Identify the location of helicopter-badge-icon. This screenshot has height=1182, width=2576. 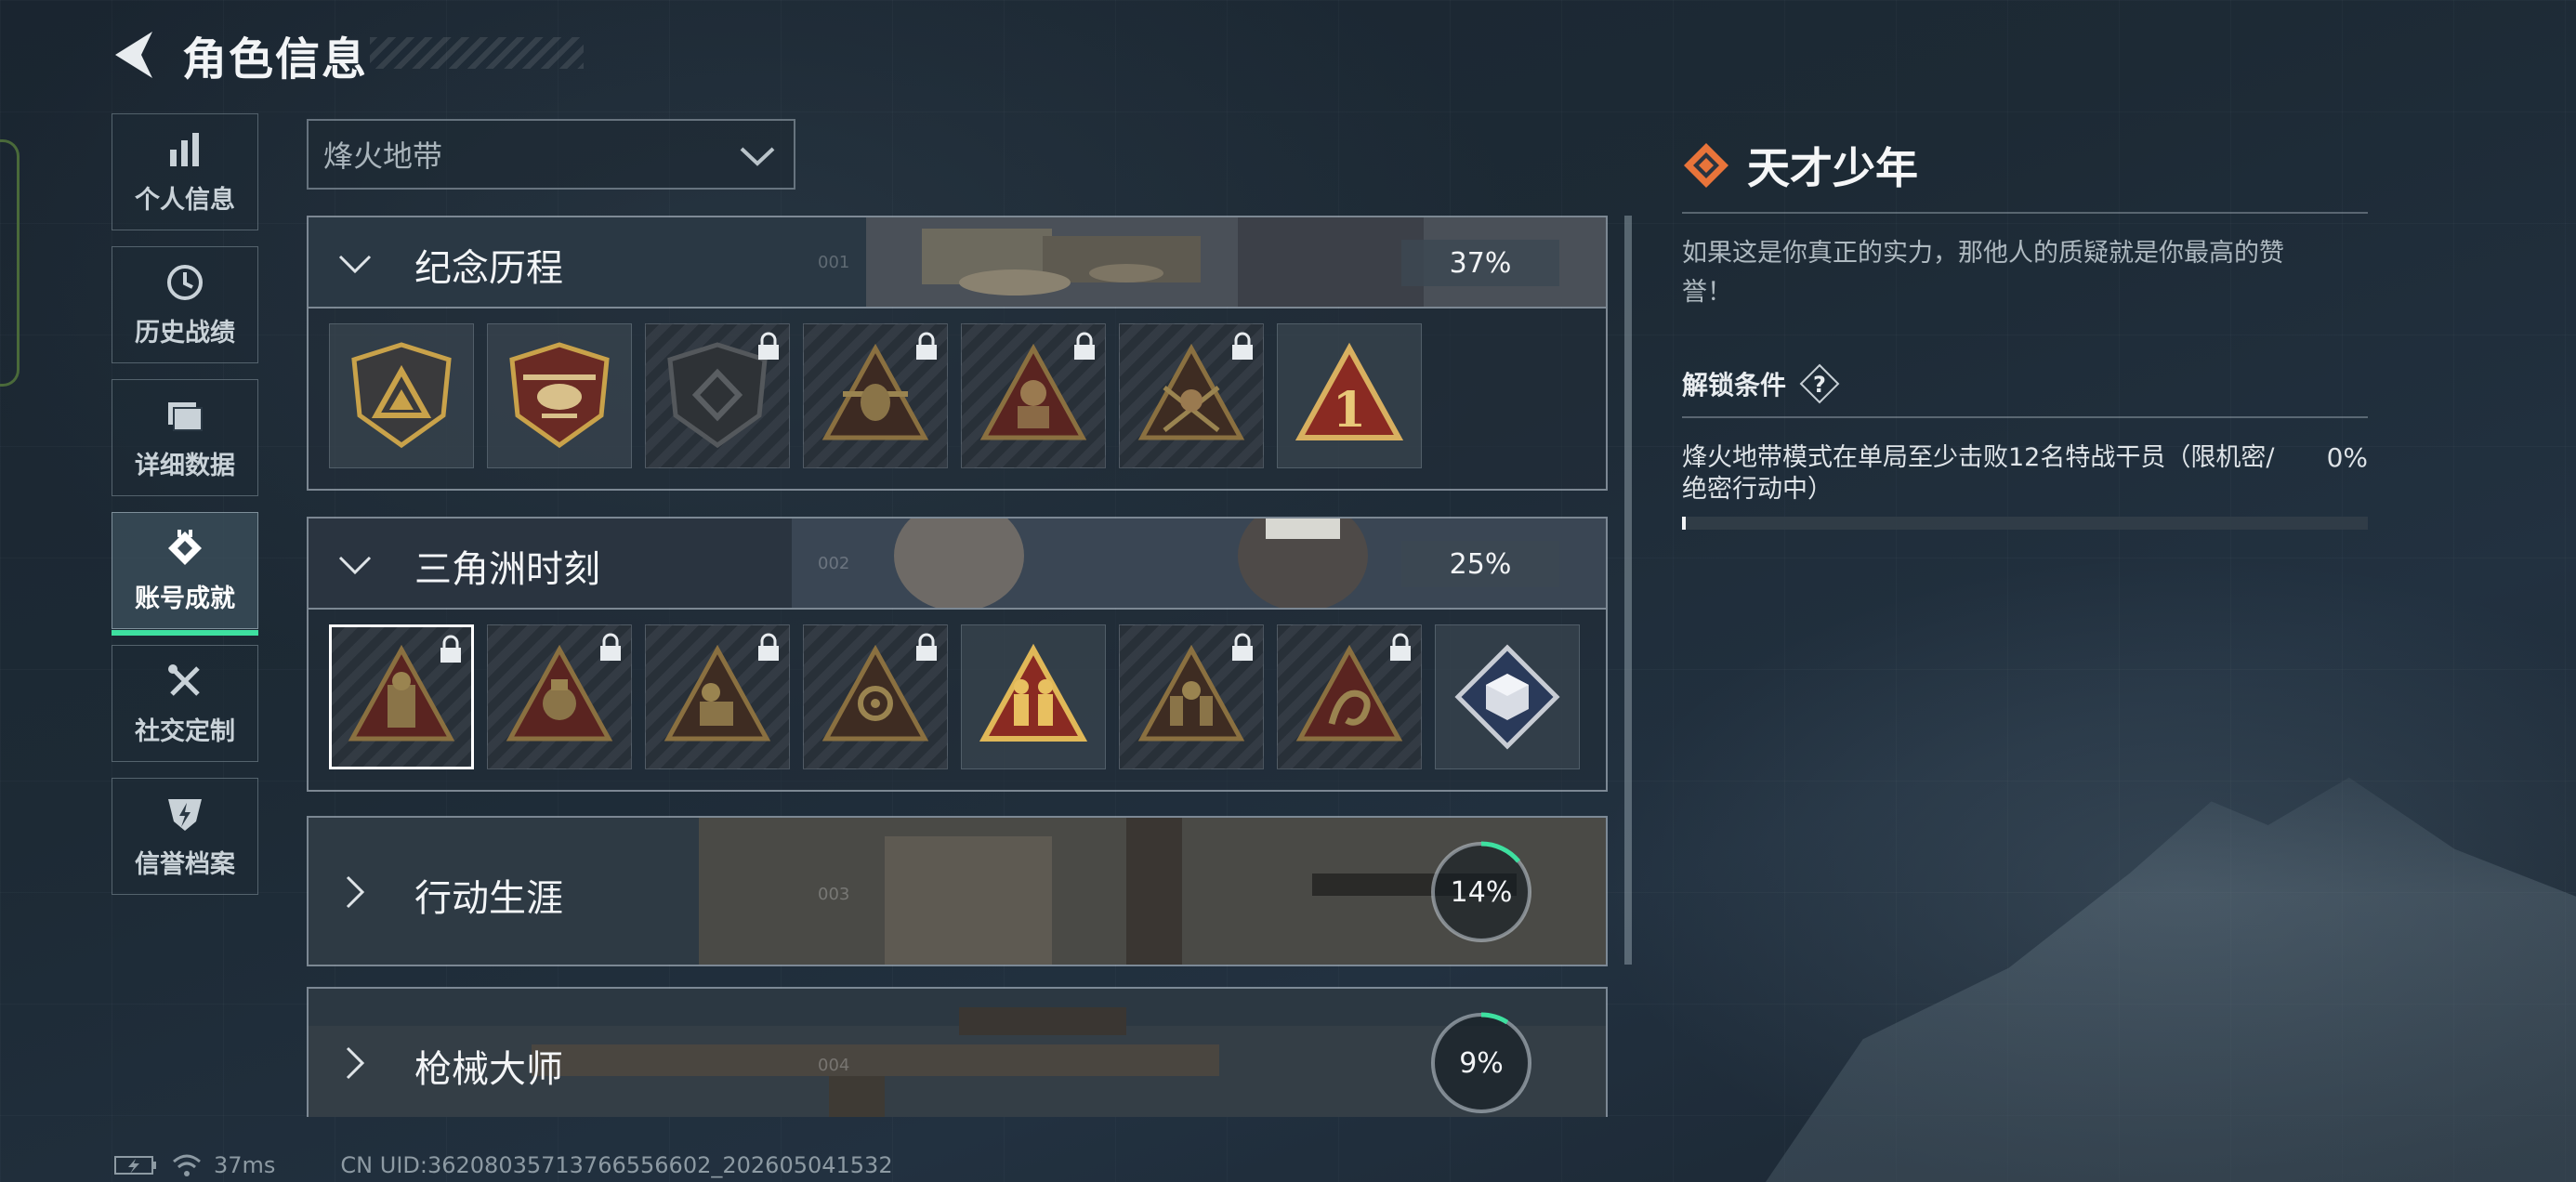
(559, 395).